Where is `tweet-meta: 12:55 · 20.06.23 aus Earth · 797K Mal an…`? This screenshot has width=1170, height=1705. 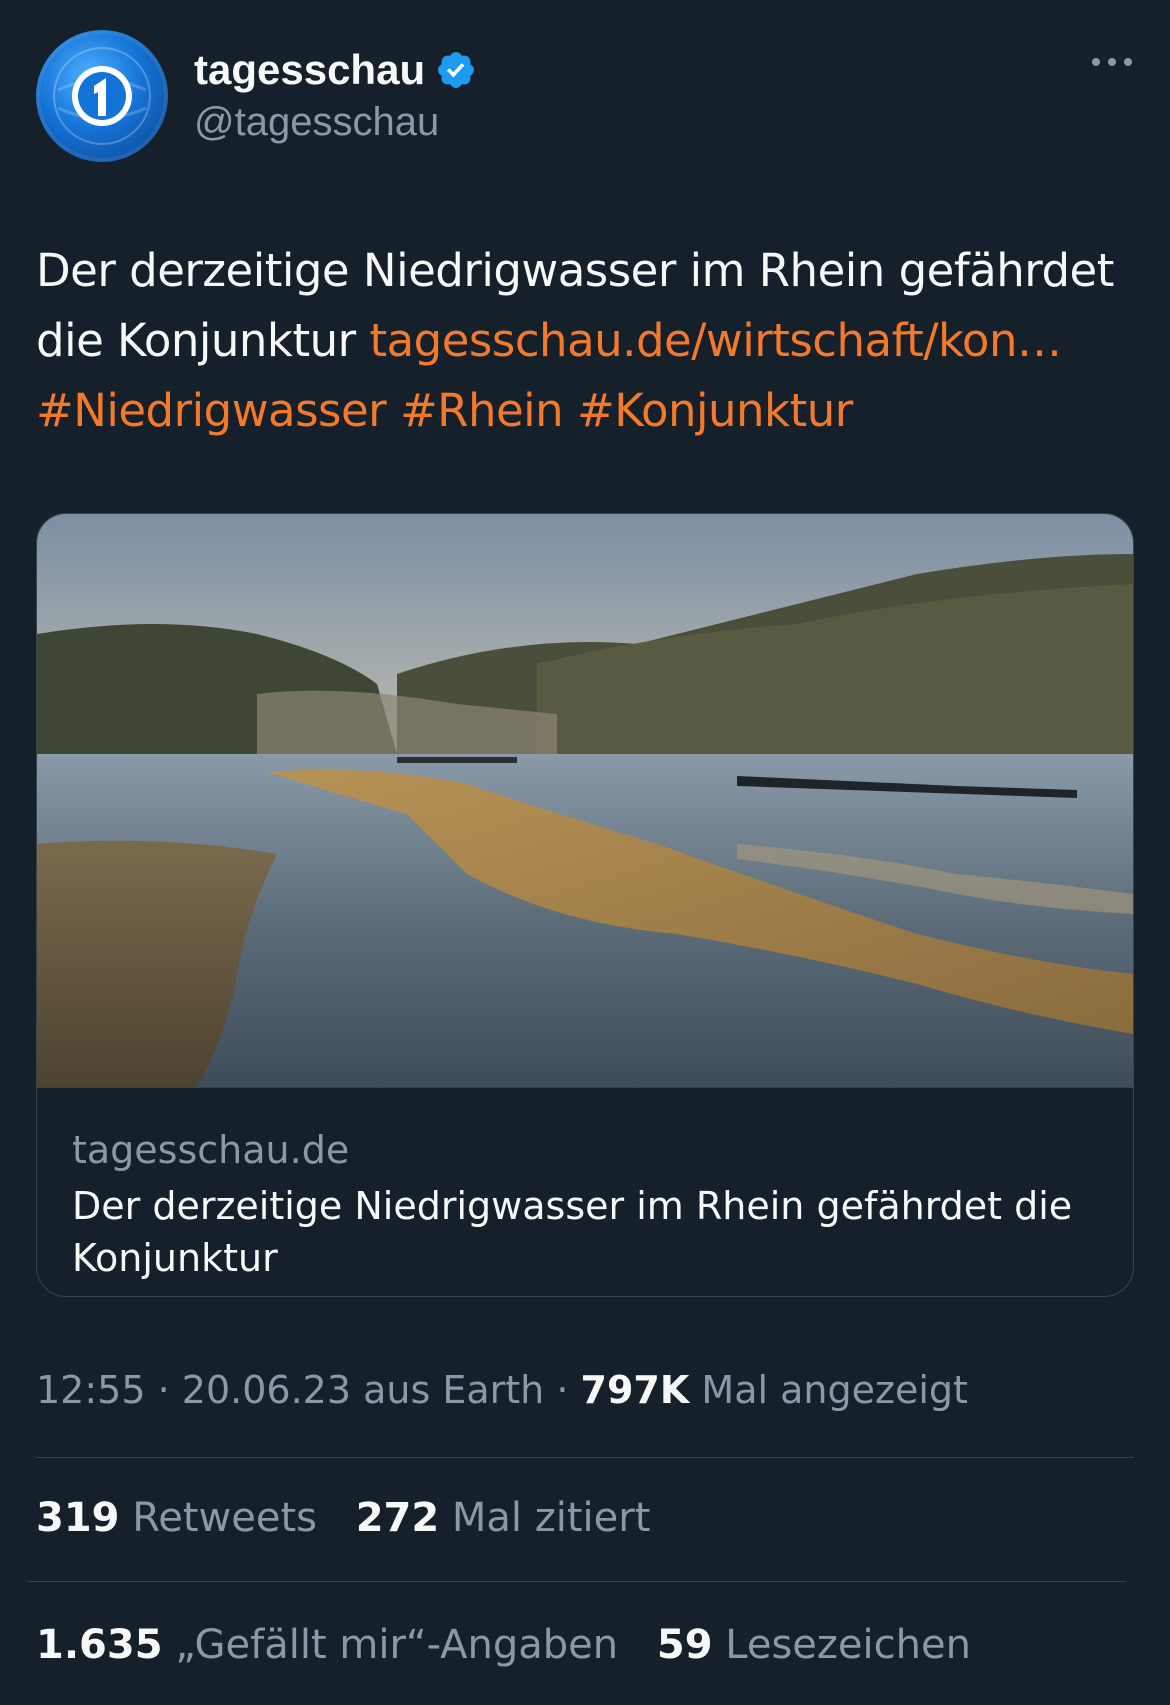
tweet-meta: 12:55 · 20.06.23 aus Earth · 797K Mal an… is located at coordinates (502, 1390).